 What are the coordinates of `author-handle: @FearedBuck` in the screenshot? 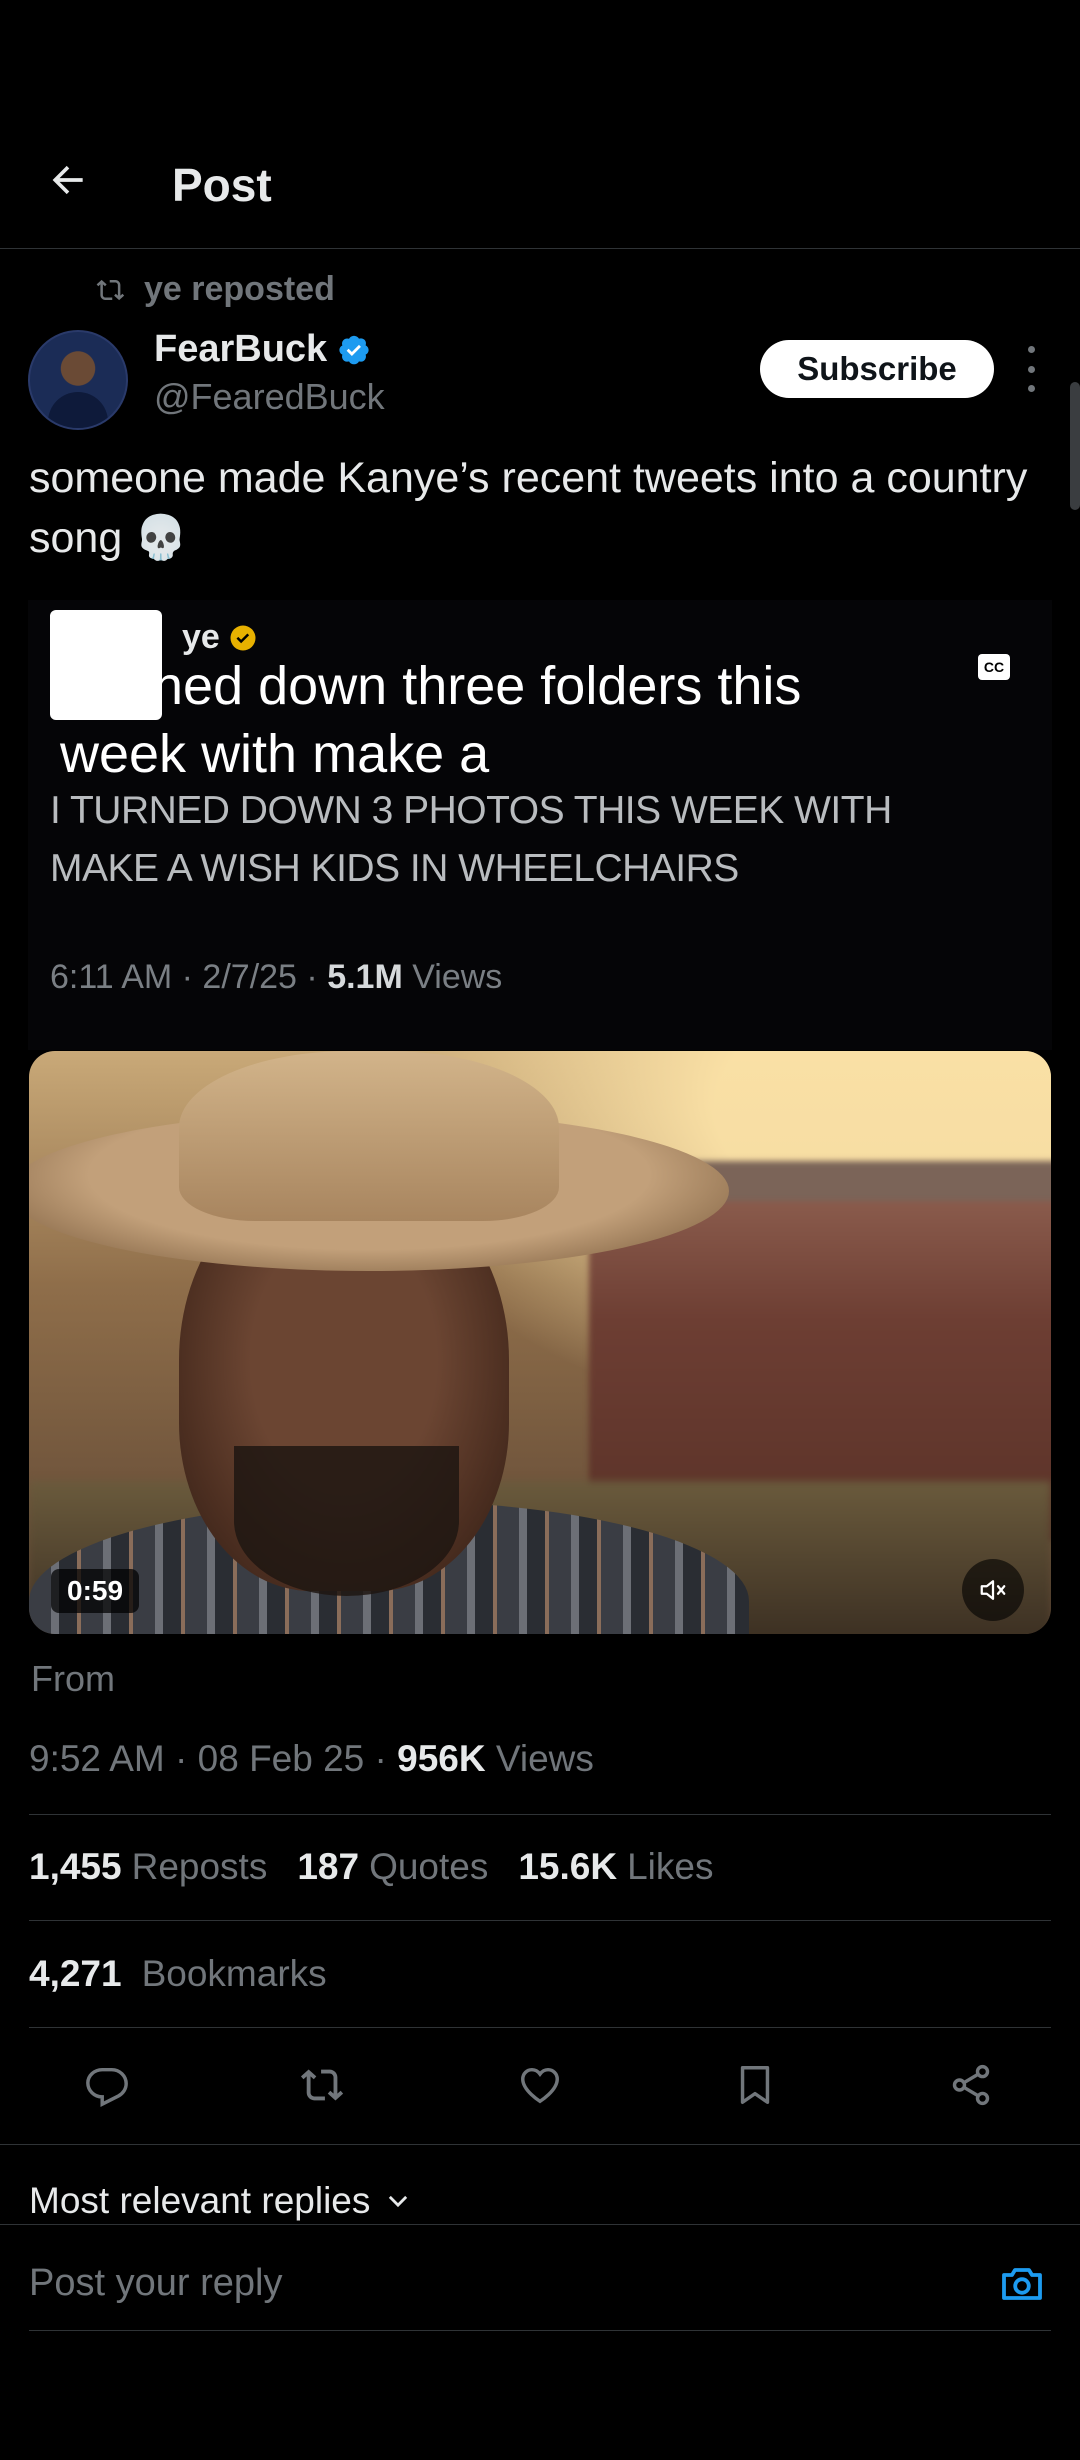 It's located at (269, 397).